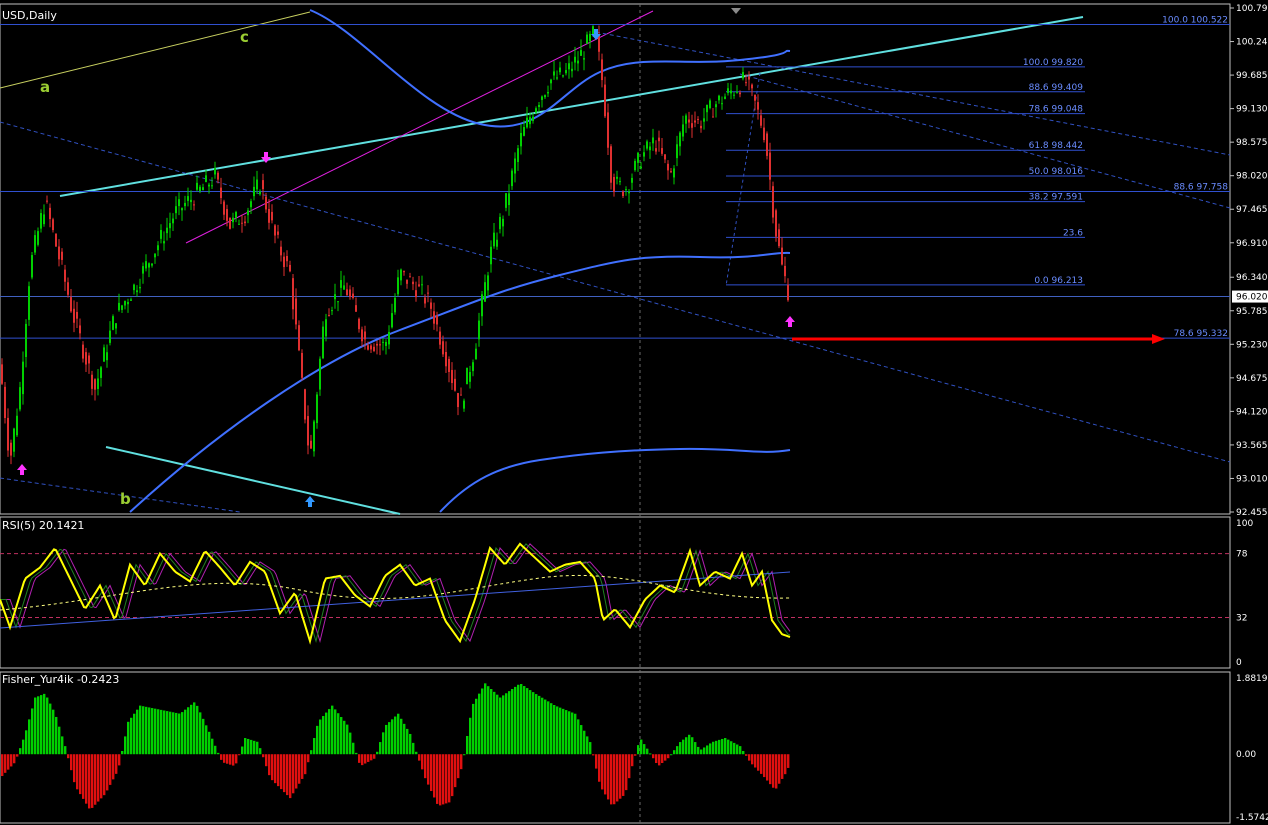 The image size is (1268, 825). I want to click on chart-title: USD,Daily, so click(29, 15).